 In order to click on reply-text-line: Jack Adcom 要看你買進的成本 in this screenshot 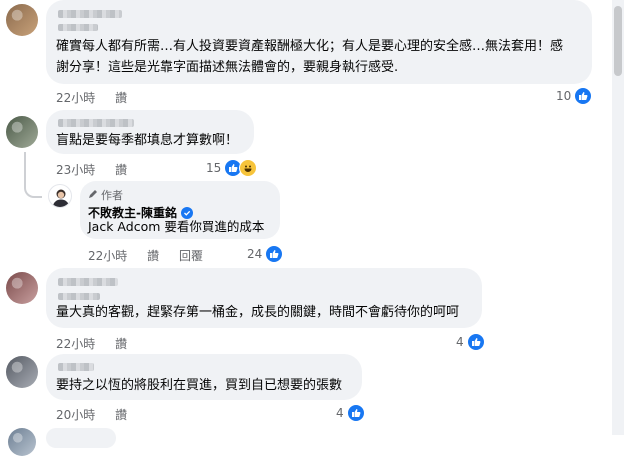, I will do `click(176, 226)`.